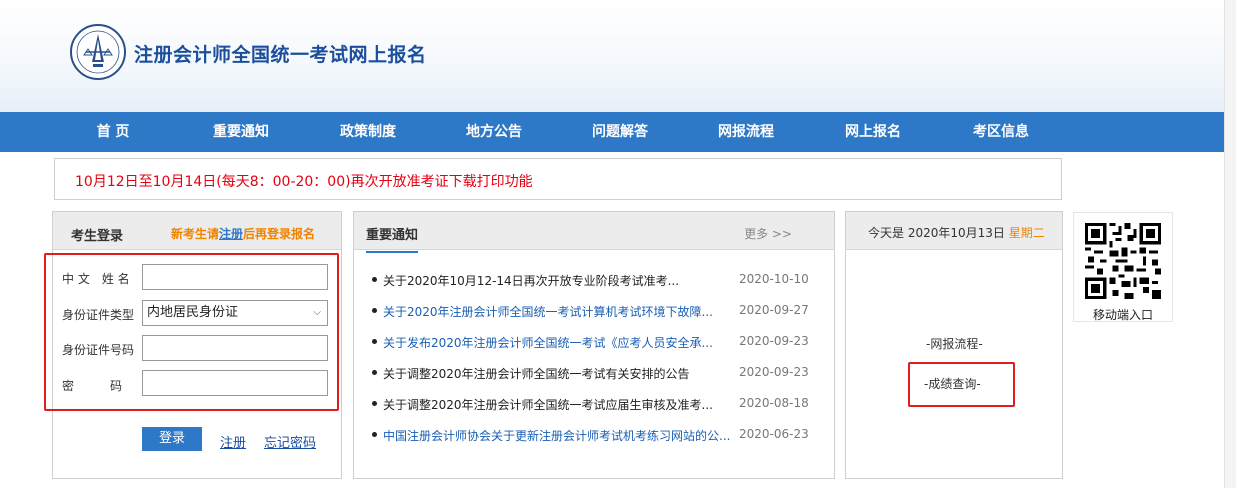  What do you see at coordinates (594, 232) in the screenshot?
I see `news-panel-header: 重要通知 更多 >>` at bounding box center [594, 232].